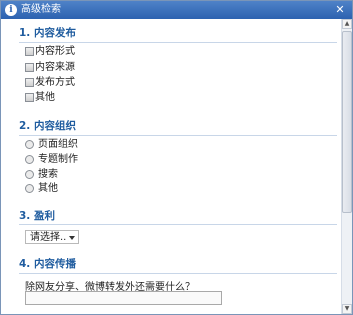  Describe the element at coordinates (11, 10) in the screenshot. I see `info-icon: i` at that location.